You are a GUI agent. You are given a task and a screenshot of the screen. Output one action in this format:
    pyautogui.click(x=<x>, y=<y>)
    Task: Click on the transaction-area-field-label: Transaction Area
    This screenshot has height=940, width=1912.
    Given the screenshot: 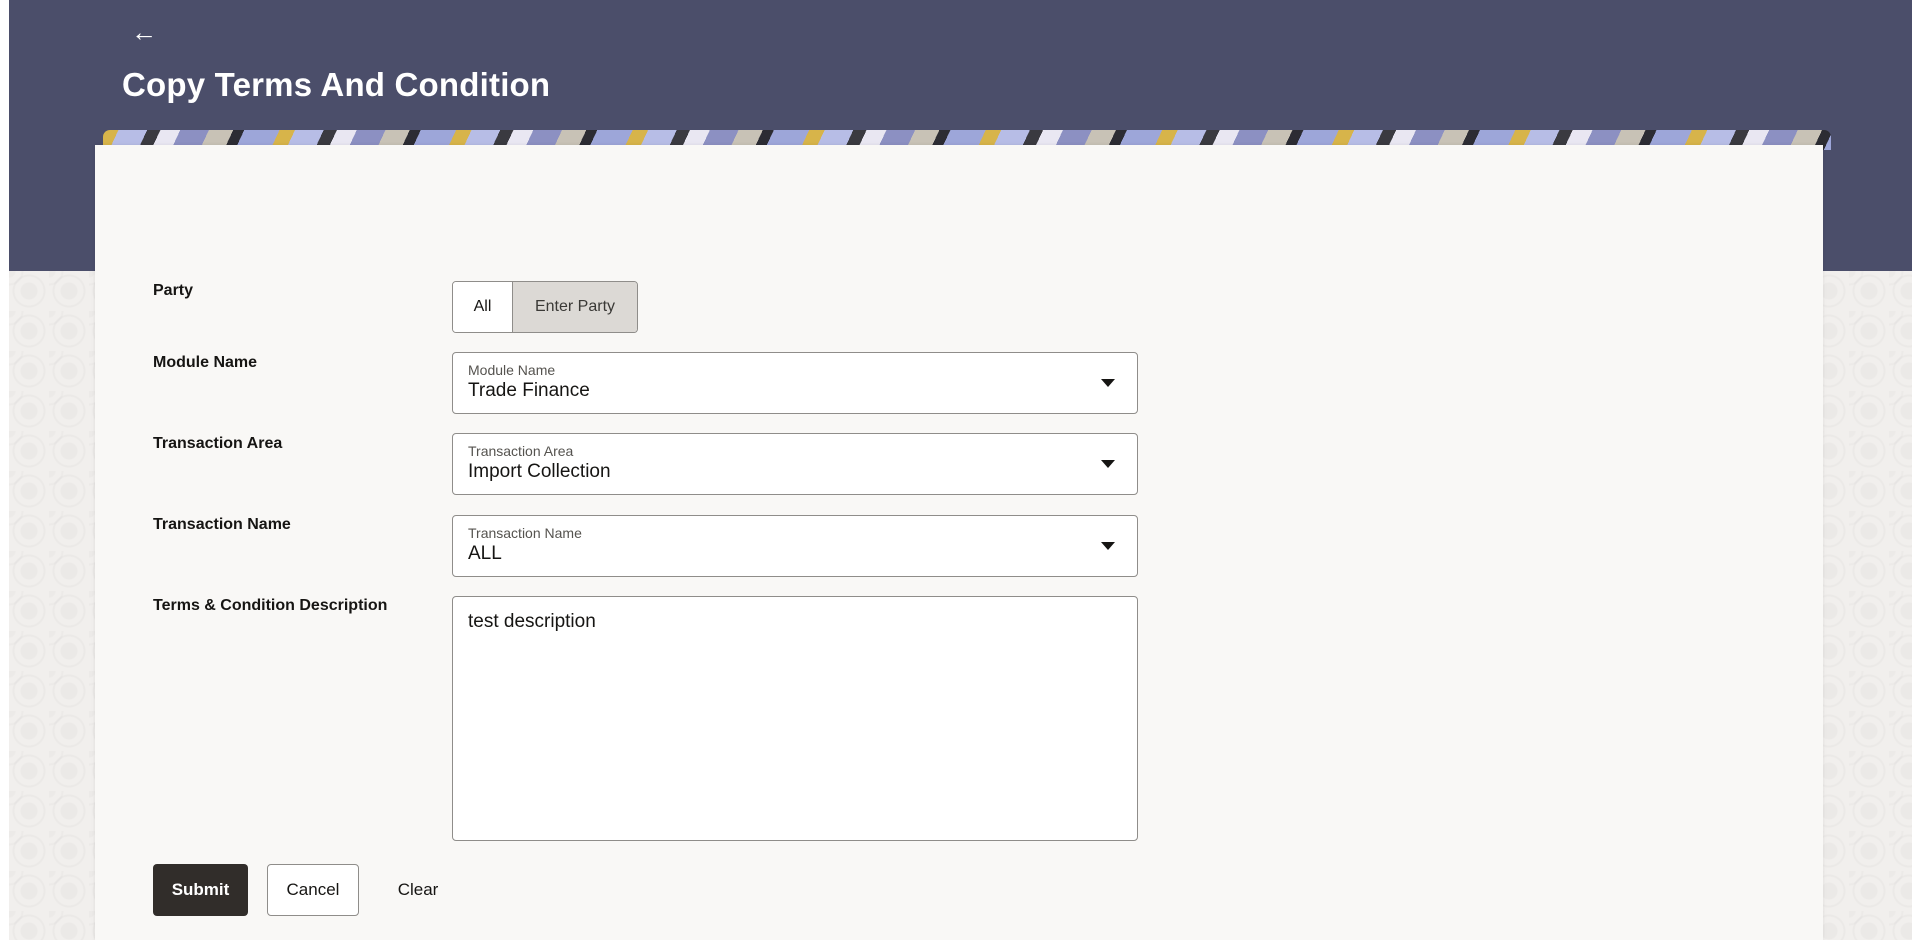 What is the action you would take?
    pyautogui.click(x=521, y=451)
    